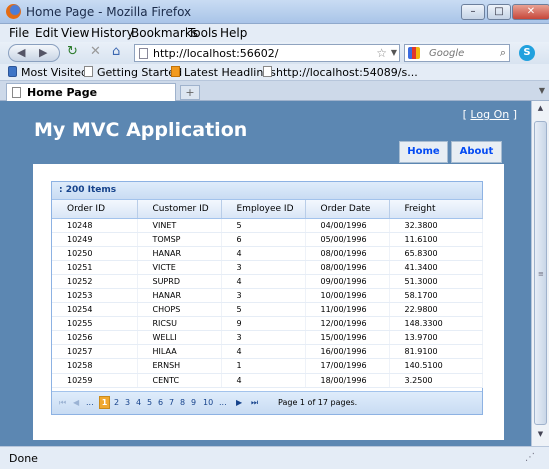 This screenshot has height=469, width=549. I want to click on search-input, so click(460, 53).